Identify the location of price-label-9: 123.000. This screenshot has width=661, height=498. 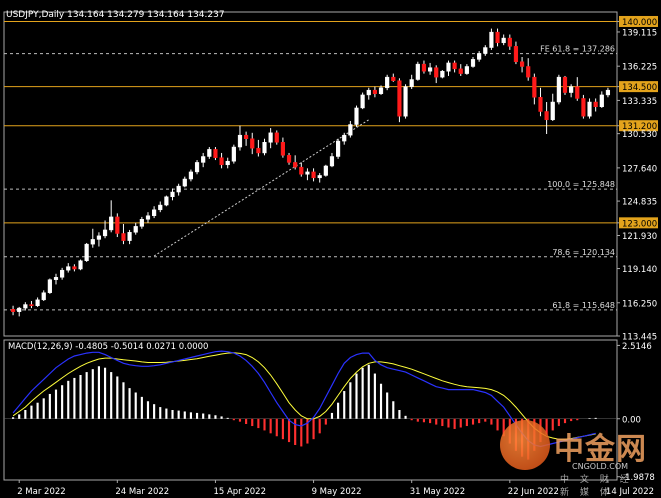
(639, 224).